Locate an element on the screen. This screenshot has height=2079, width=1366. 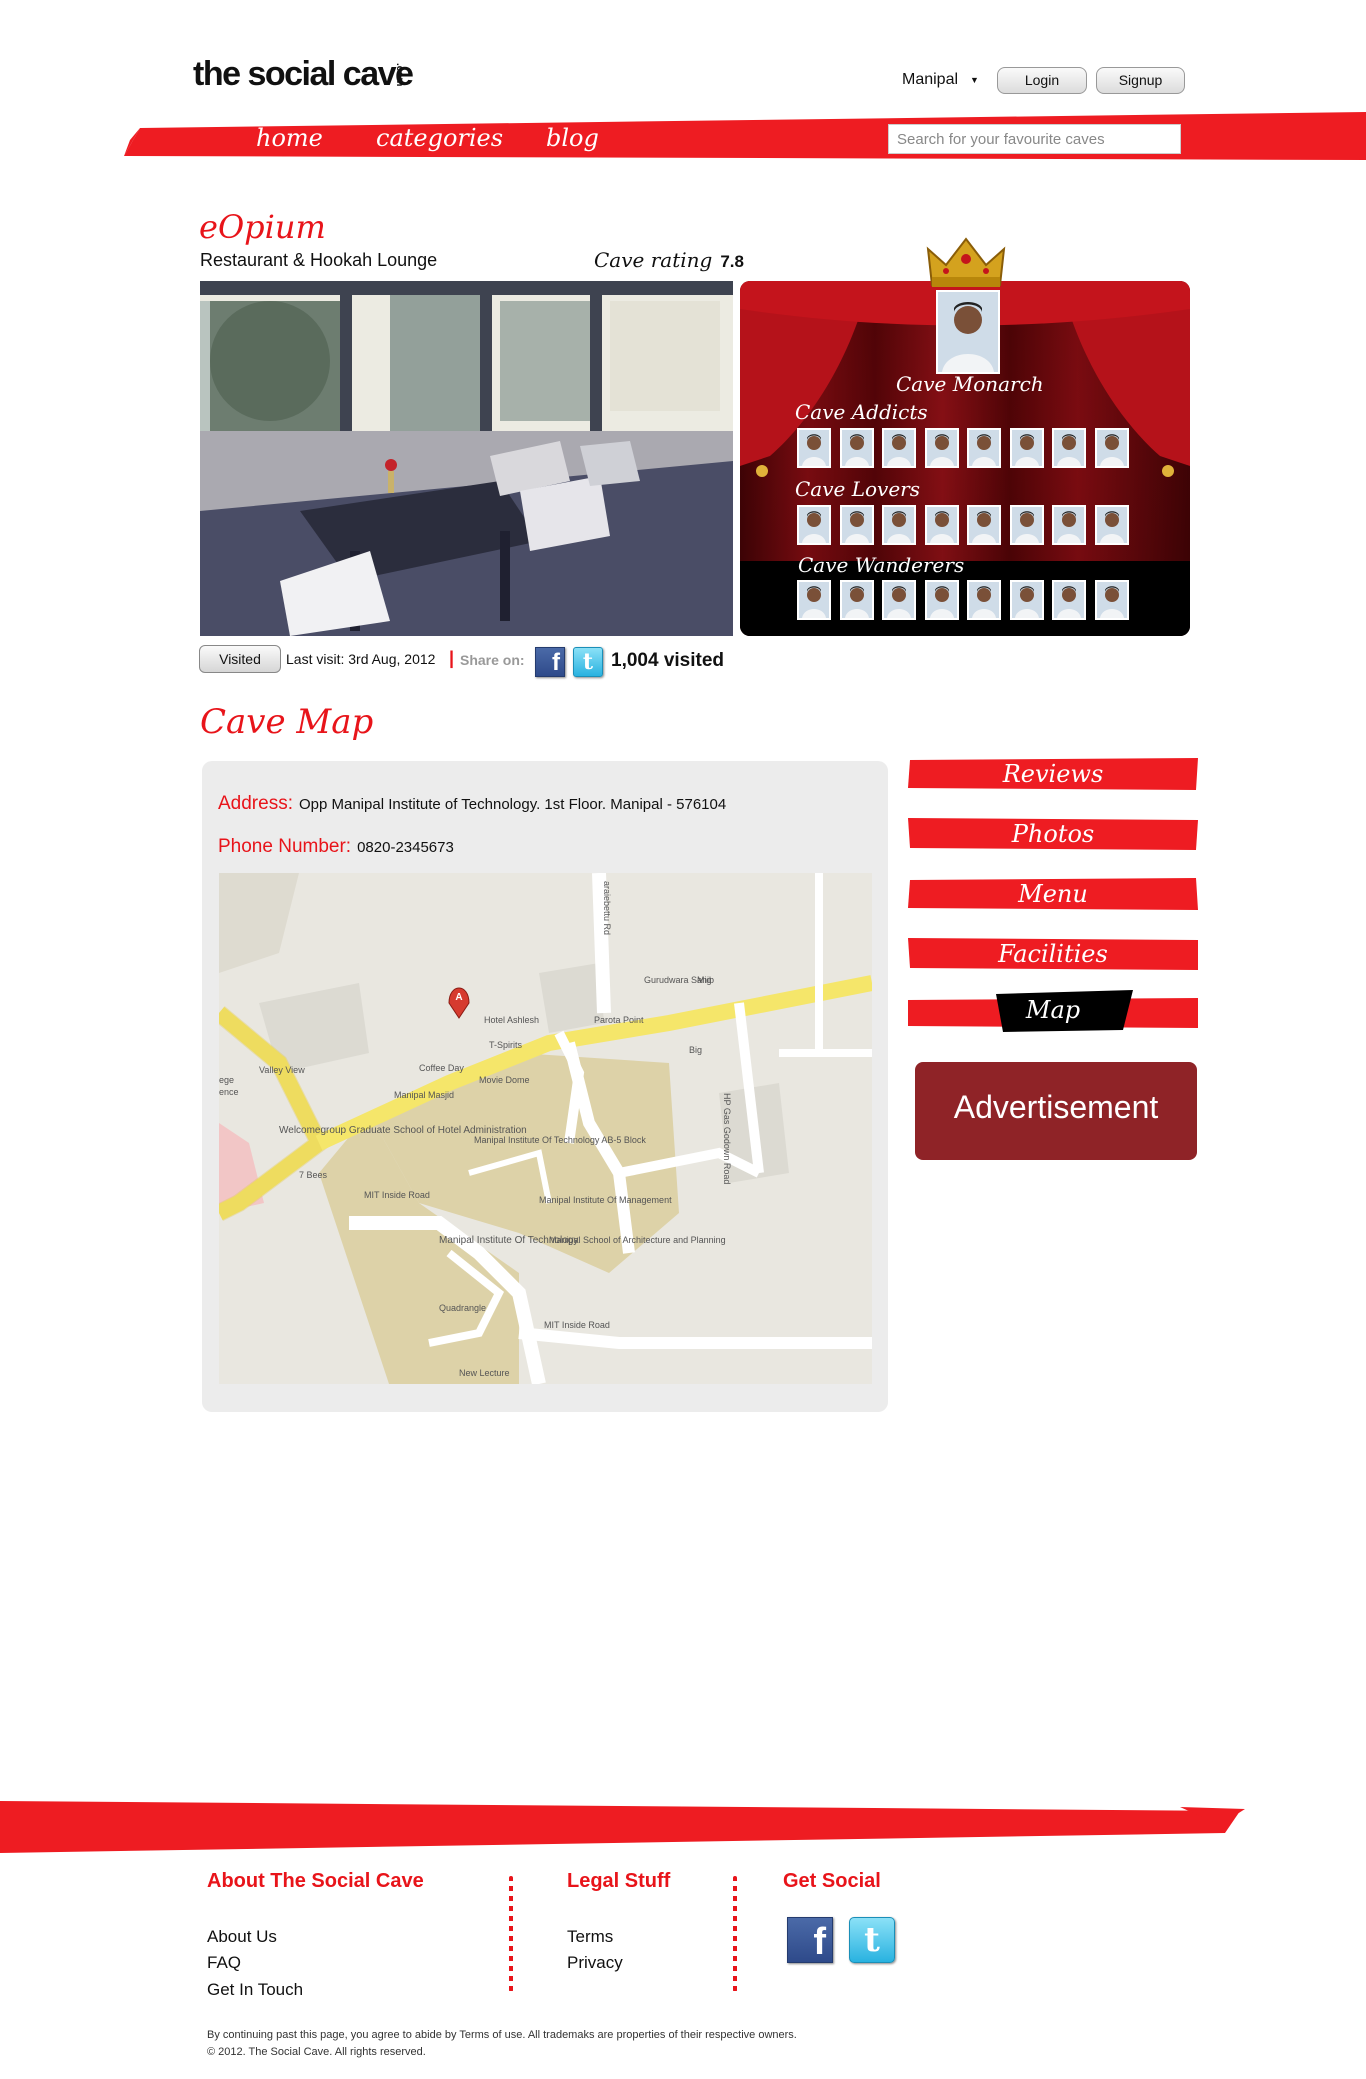
search-input is located at coordinates (1034, 139).